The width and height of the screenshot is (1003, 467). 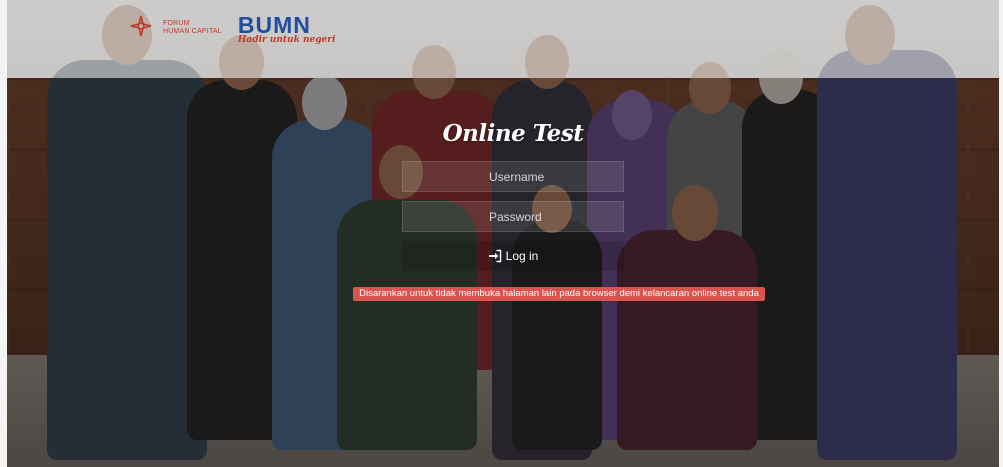 I want to click on login-form: Online Test Log in, so click(x=513, y=195).